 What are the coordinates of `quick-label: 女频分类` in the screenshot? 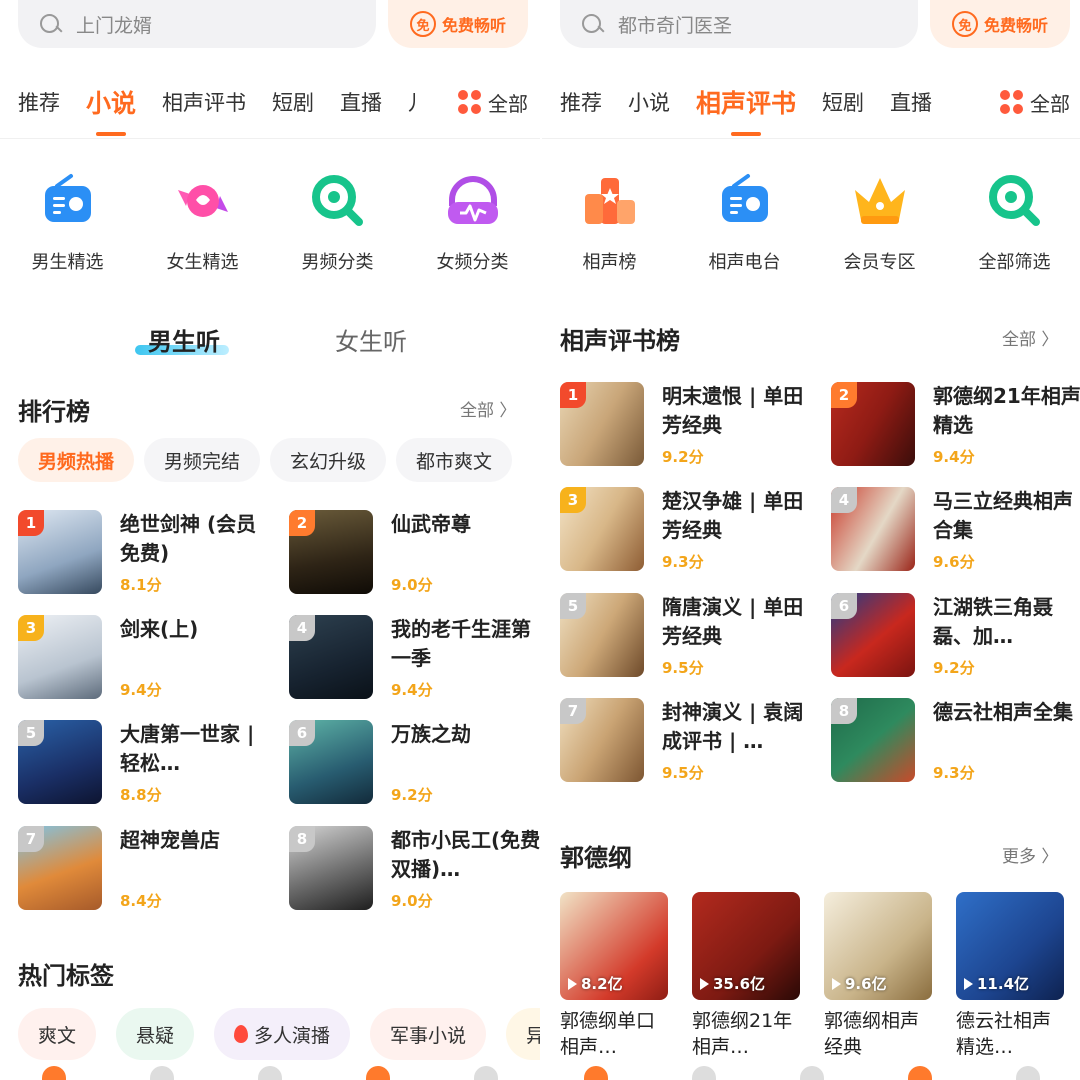 It's located at (472, 262).